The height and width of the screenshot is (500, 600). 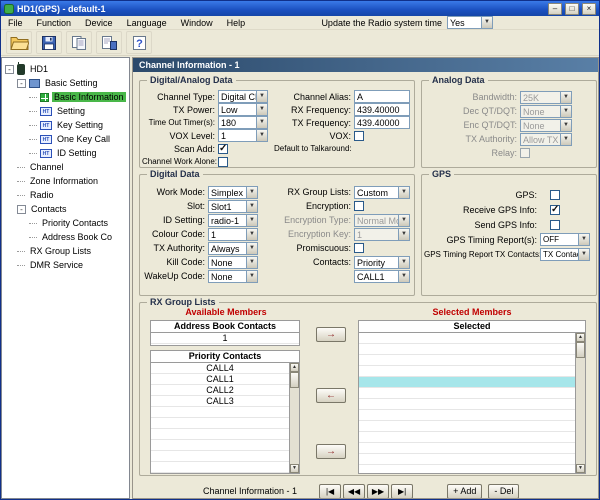 I want to click on tree-item-contacts: - Contacts, so click(x=65, y=209).